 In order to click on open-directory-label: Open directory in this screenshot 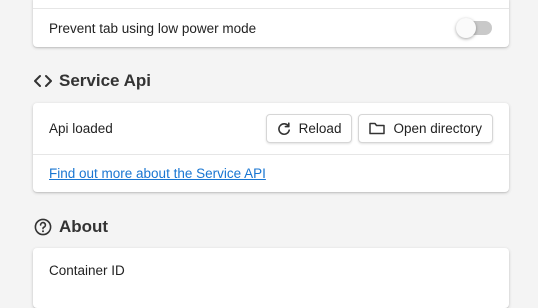, I will do `click(437, 128)`.